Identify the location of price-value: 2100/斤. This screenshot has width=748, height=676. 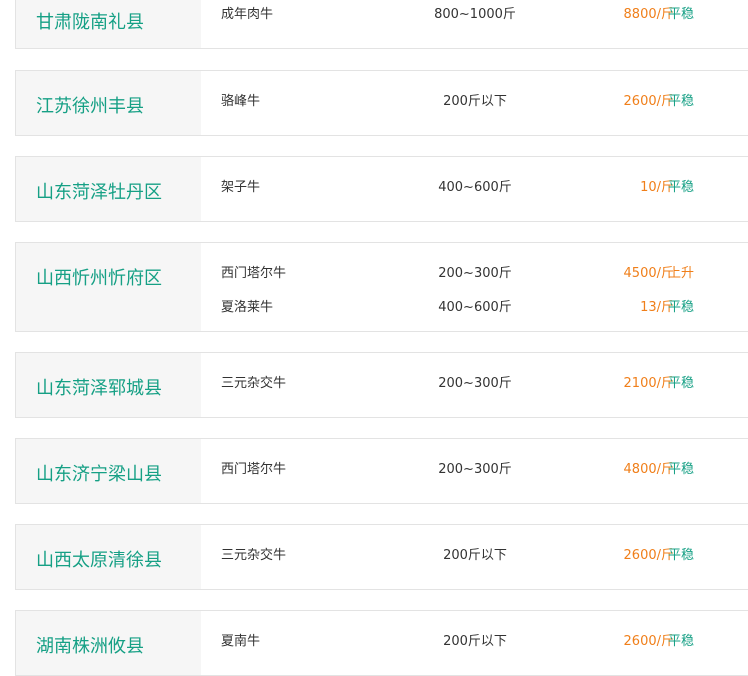
(648, 383).